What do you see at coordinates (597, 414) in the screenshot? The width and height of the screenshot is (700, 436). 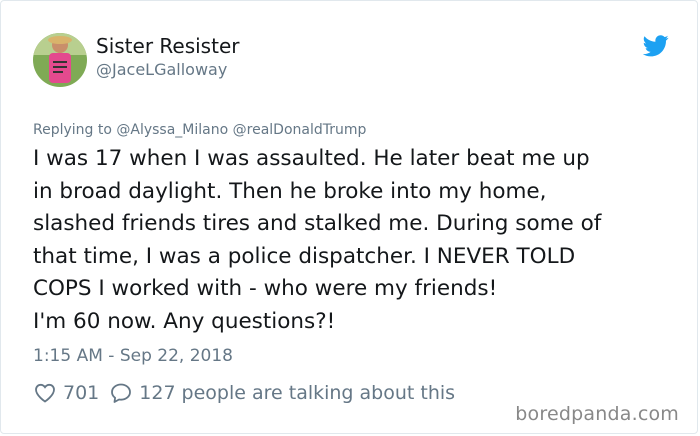 I see `watermark: boredpanda.com` at bounding box center [597, 414].